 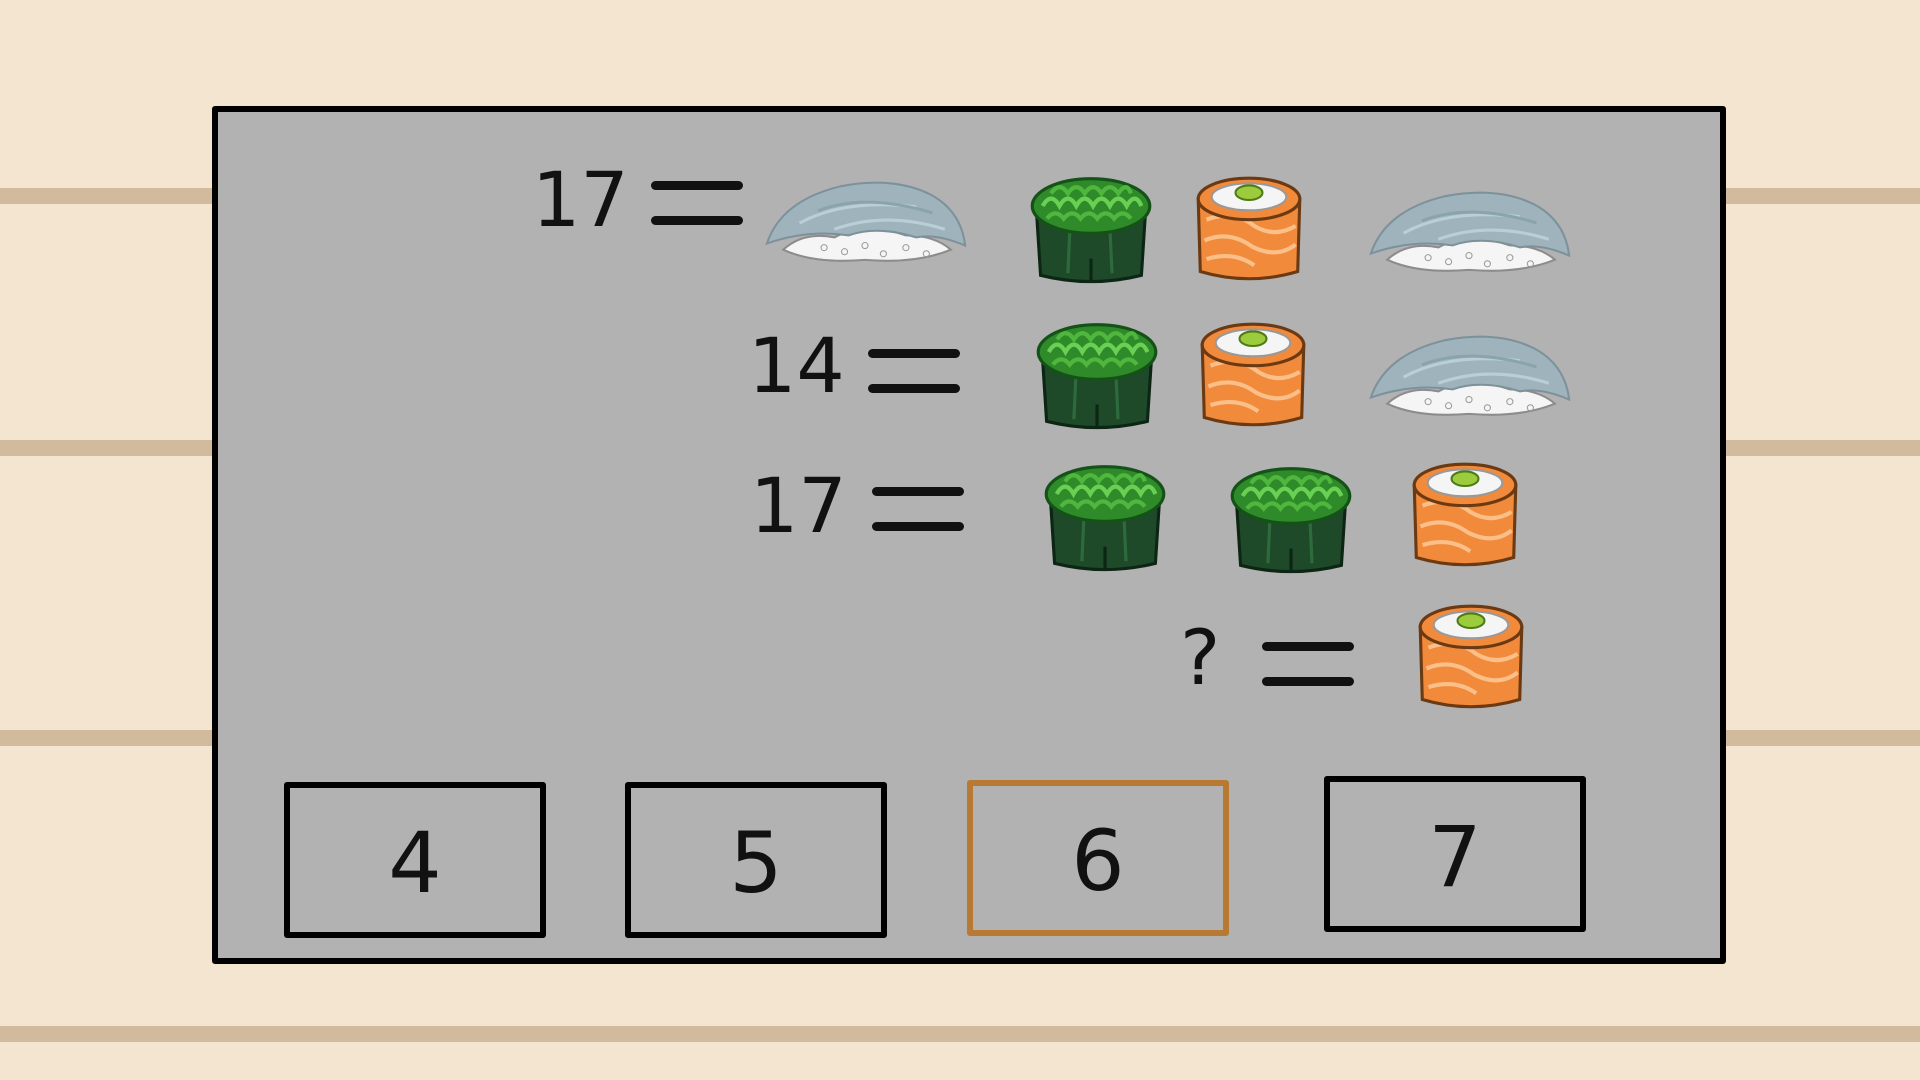 What do you see at coordinates (1098, 861) in the screenshot?
I see `answer-label: 6` at bounding box center [1098, 861].